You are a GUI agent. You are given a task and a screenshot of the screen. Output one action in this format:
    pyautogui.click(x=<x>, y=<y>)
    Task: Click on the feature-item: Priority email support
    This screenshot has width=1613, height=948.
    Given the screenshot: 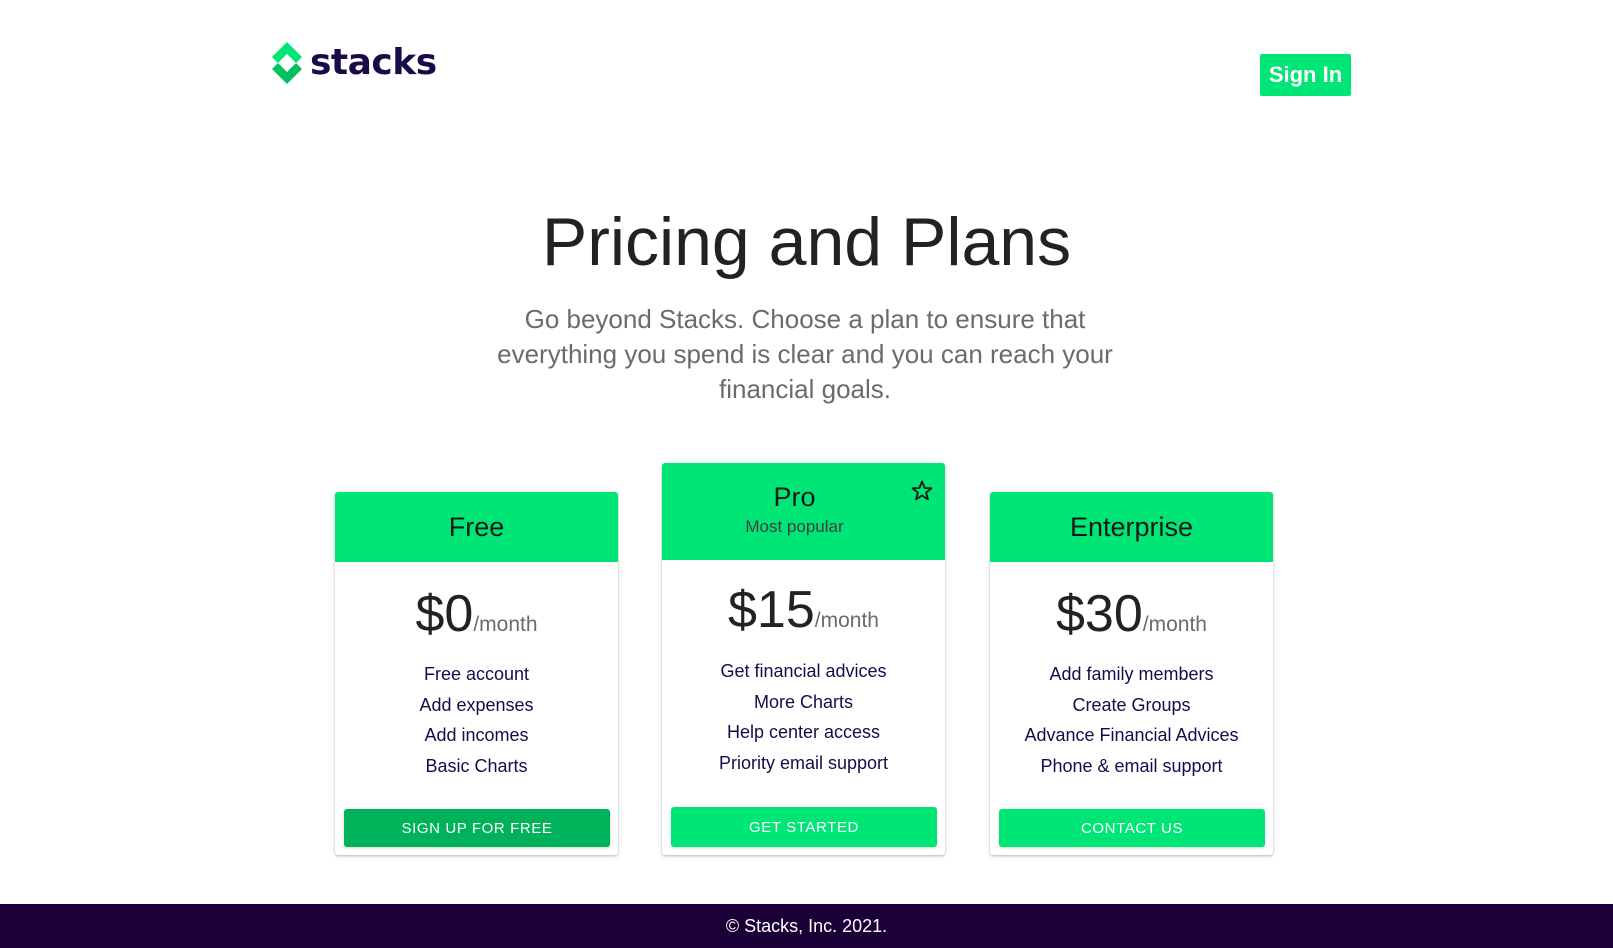 What is the action you would take?
    pyautogui.click(x=803, y=763)
    